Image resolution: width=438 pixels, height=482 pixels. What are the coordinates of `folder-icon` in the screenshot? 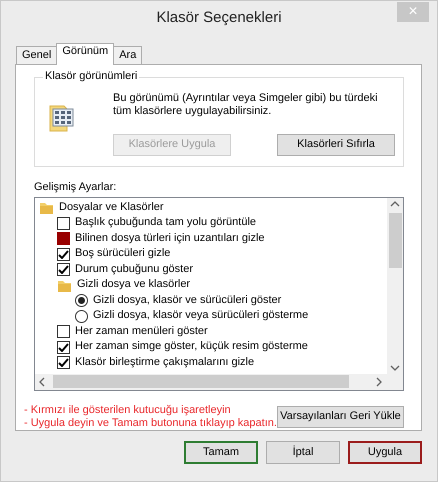 It's located at (46, 207).